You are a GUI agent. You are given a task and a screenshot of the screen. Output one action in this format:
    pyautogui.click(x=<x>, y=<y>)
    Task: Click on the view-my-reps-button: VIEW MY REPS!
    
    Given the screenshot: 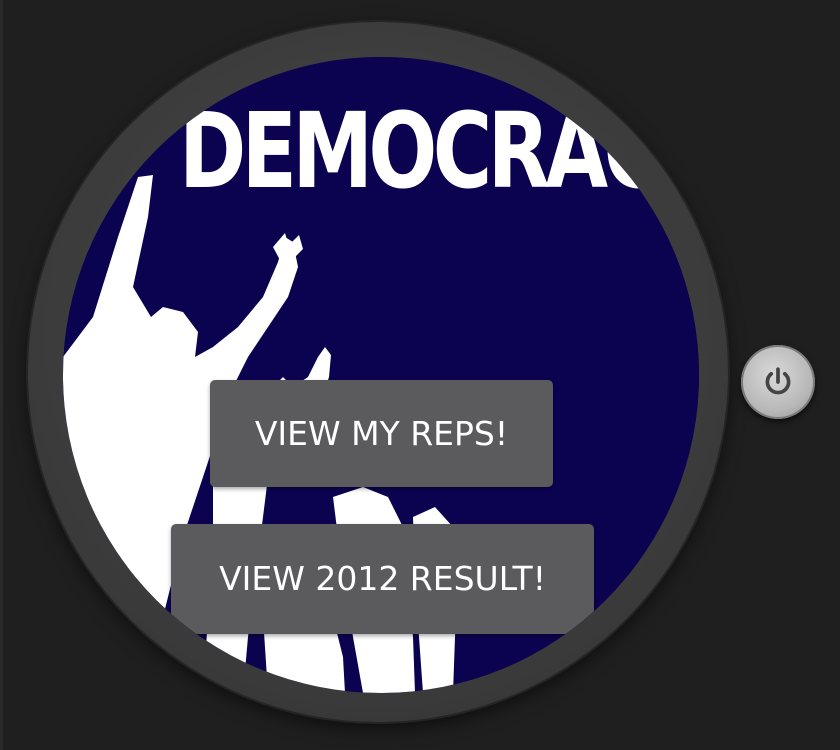 What is the action you would take?
    pyautogui.click(x=381, y=433)
    